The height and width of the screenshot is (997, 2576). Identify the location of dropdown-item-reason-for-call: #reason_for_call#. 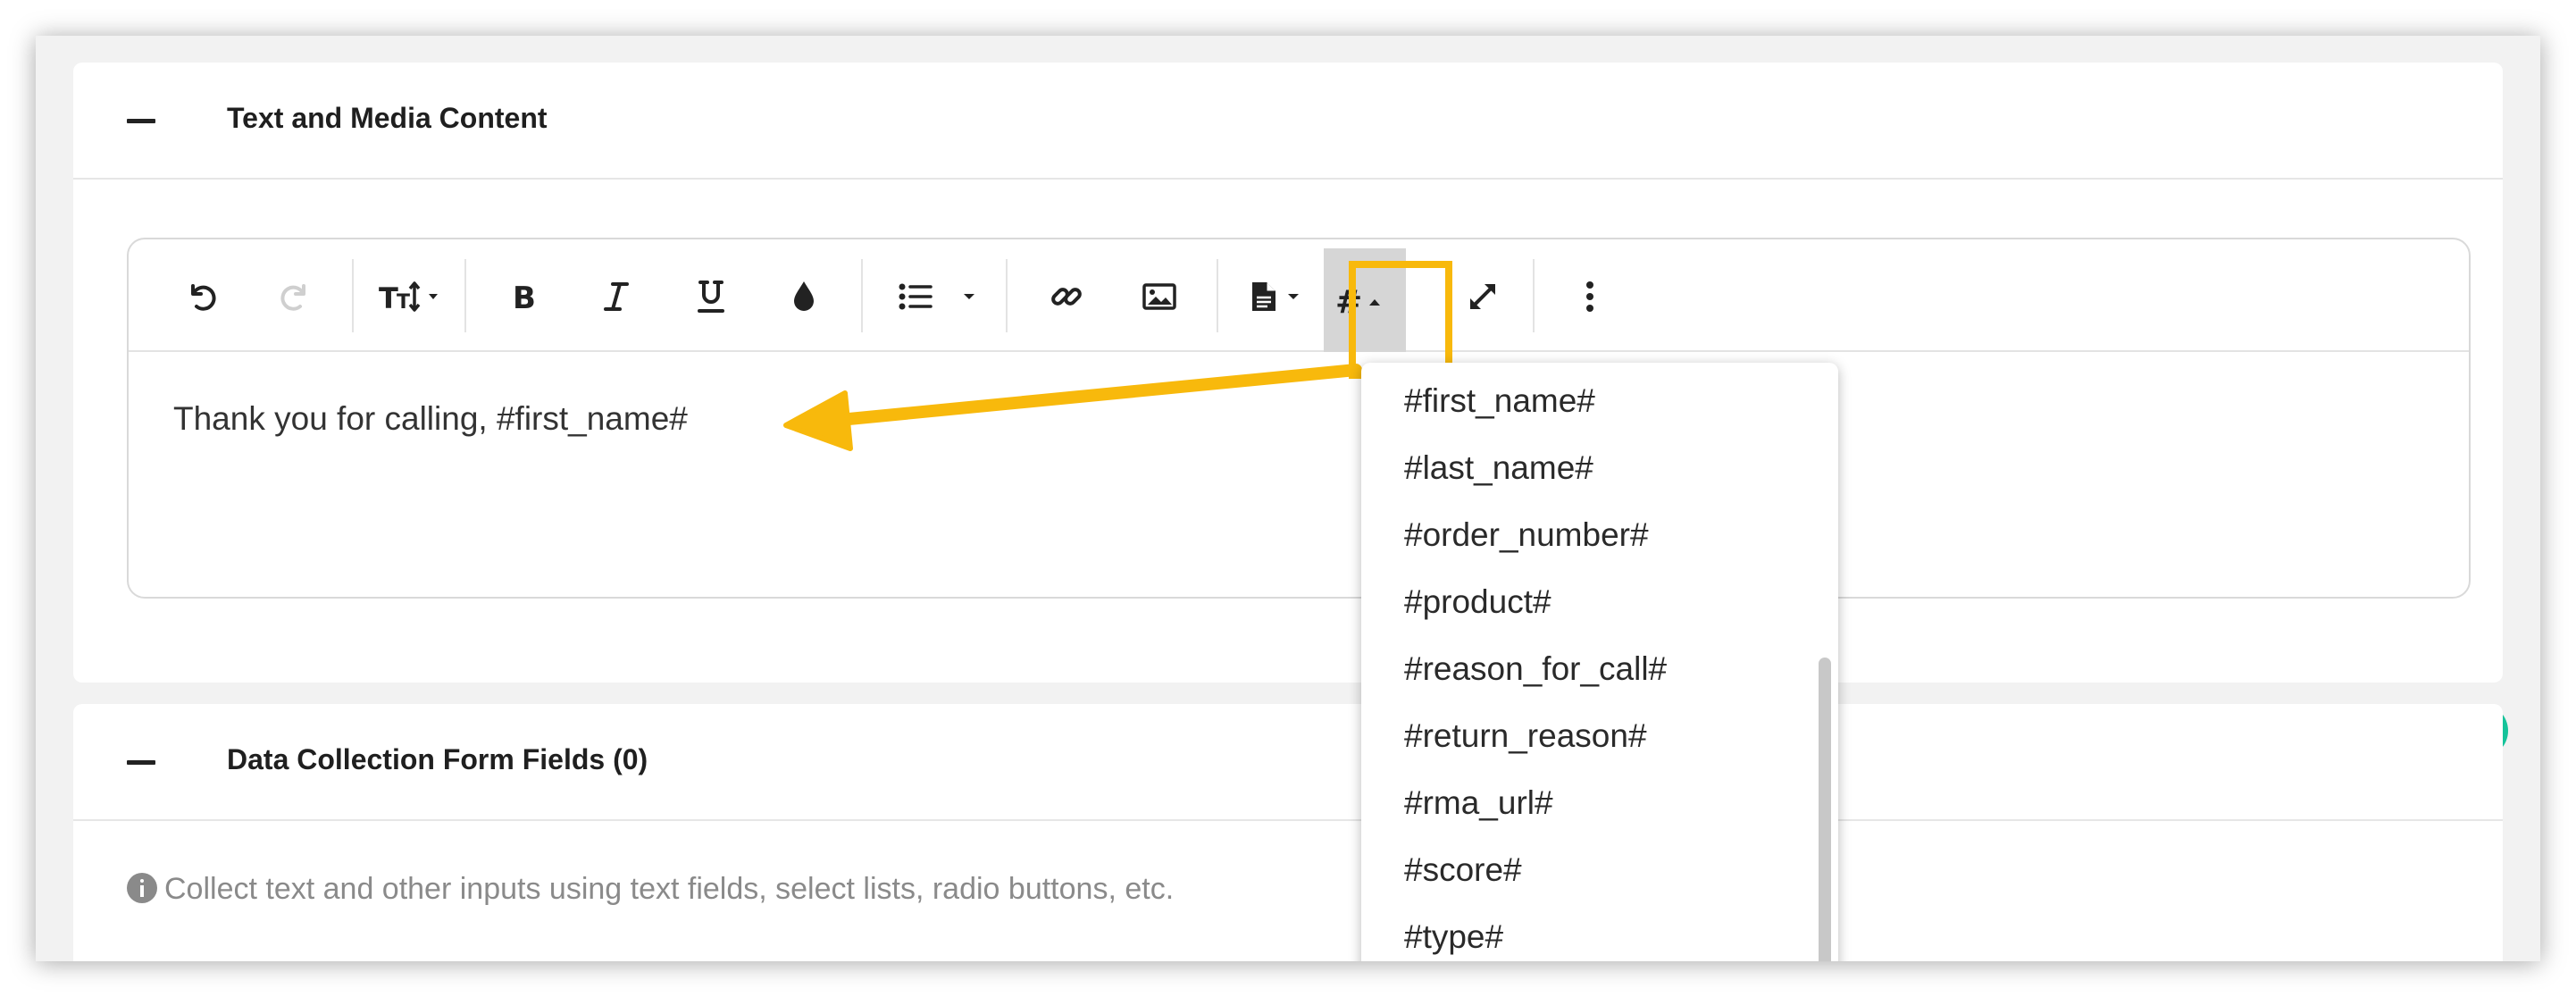
(1536, 669).